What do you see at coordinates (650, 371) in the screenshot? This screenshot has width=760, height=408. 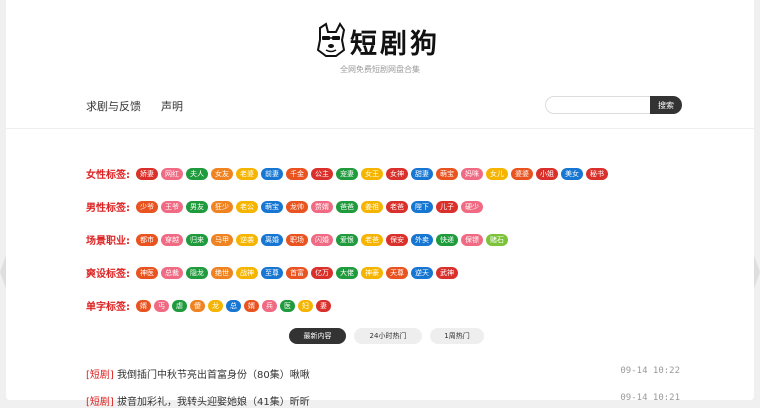 I see `item-time: 09-14 10:22` at bounding box center [650, 371].